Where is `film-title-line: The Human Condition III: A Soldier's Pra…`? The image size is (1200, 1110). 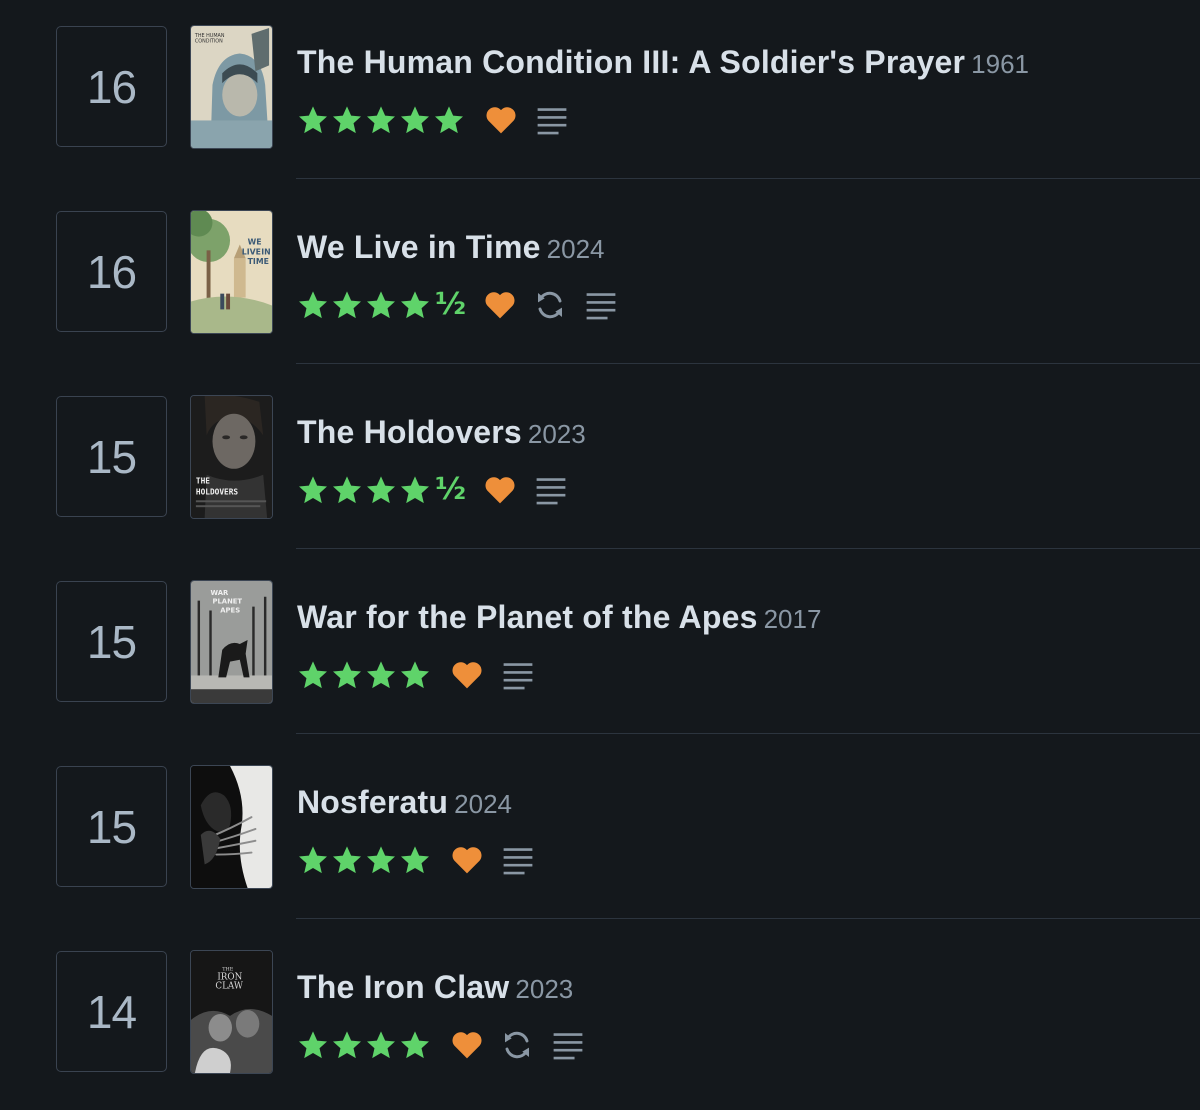 film-title-line: The Human Condition III: A Soldier's Pra… is located at coordinates (663, 62).